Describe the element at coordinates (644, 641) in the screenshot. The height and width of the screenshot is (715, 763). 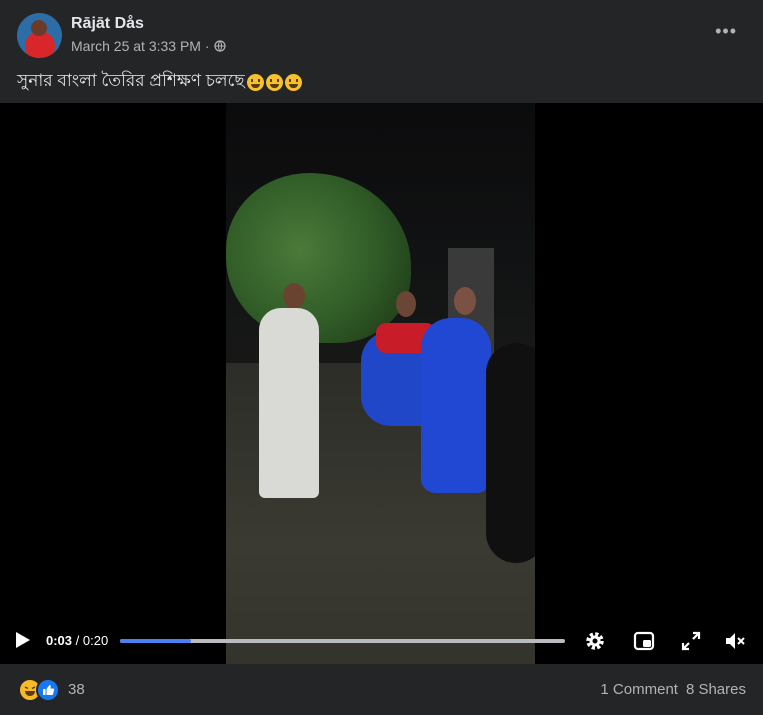
I see `picture-in-picture-icon` at that location.